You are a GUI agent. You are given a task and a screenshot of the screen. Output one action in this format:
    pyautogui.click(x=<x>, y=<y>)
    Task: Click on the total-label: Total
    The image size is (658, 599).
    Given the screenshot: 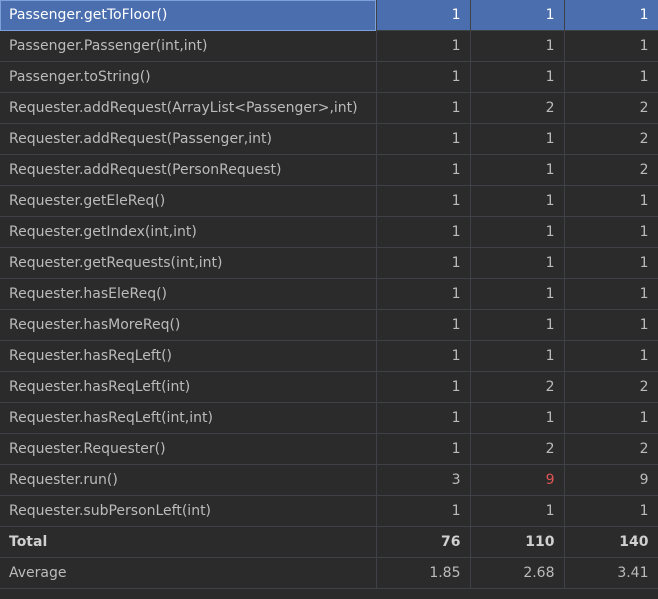 What is the action you would take?
    pyautogui.click(x=188, y=542)
    